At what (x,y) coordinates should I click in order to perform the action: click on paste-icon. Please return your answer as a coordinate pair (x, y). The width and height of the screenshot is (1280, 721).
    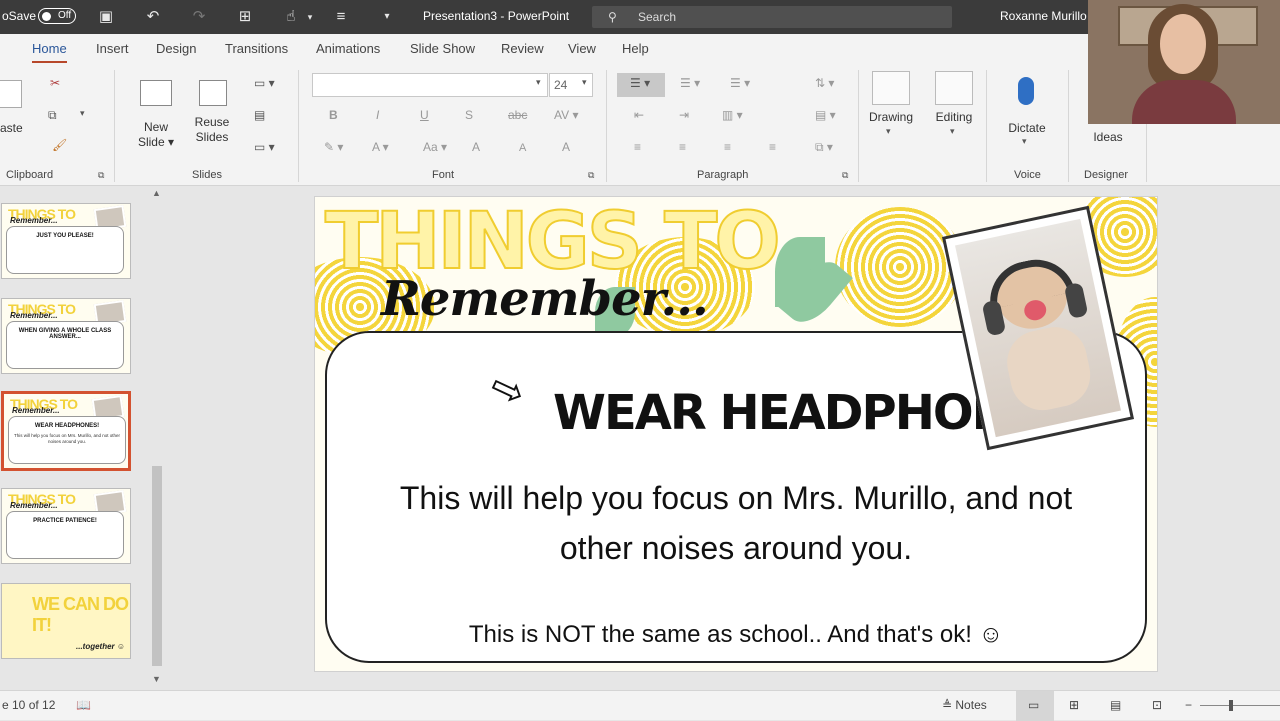
    Looking at the image, I should click on (11, 94).